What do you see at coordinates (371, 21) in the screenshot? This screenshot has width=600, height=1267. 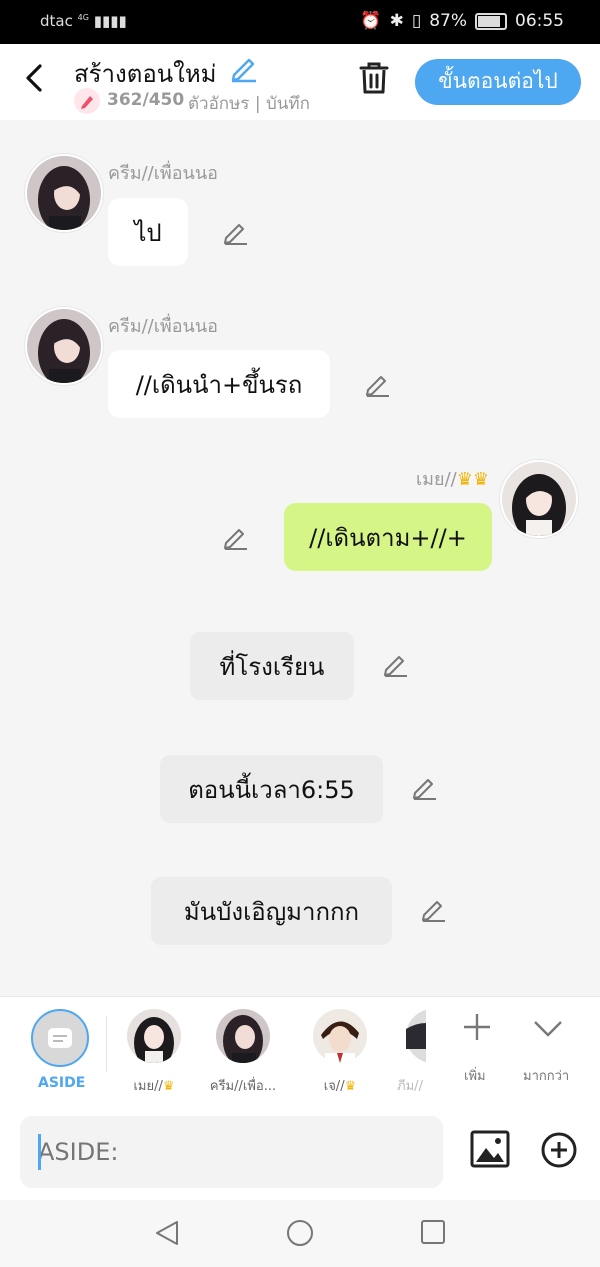 I see `alarm-icon: ⏰` at bounding box center [371, 21].